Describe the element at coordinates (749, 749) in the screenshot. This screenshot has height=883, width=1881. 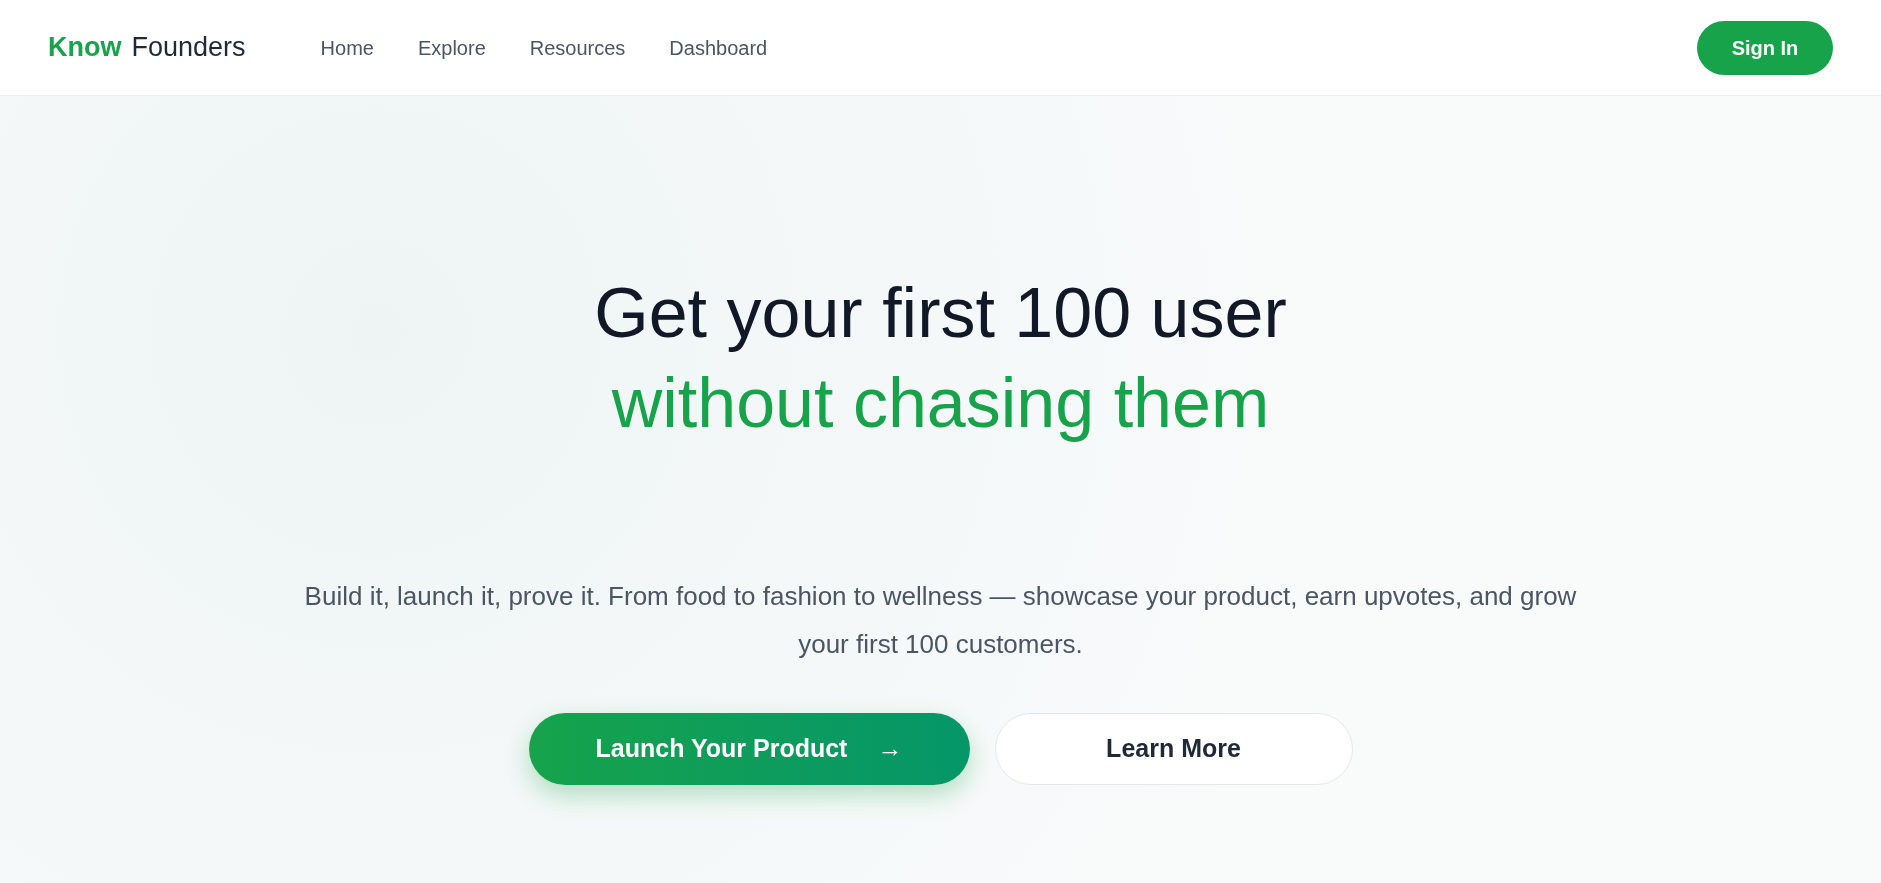
I see `launch-product-button: Launch Your Product →` at that location.